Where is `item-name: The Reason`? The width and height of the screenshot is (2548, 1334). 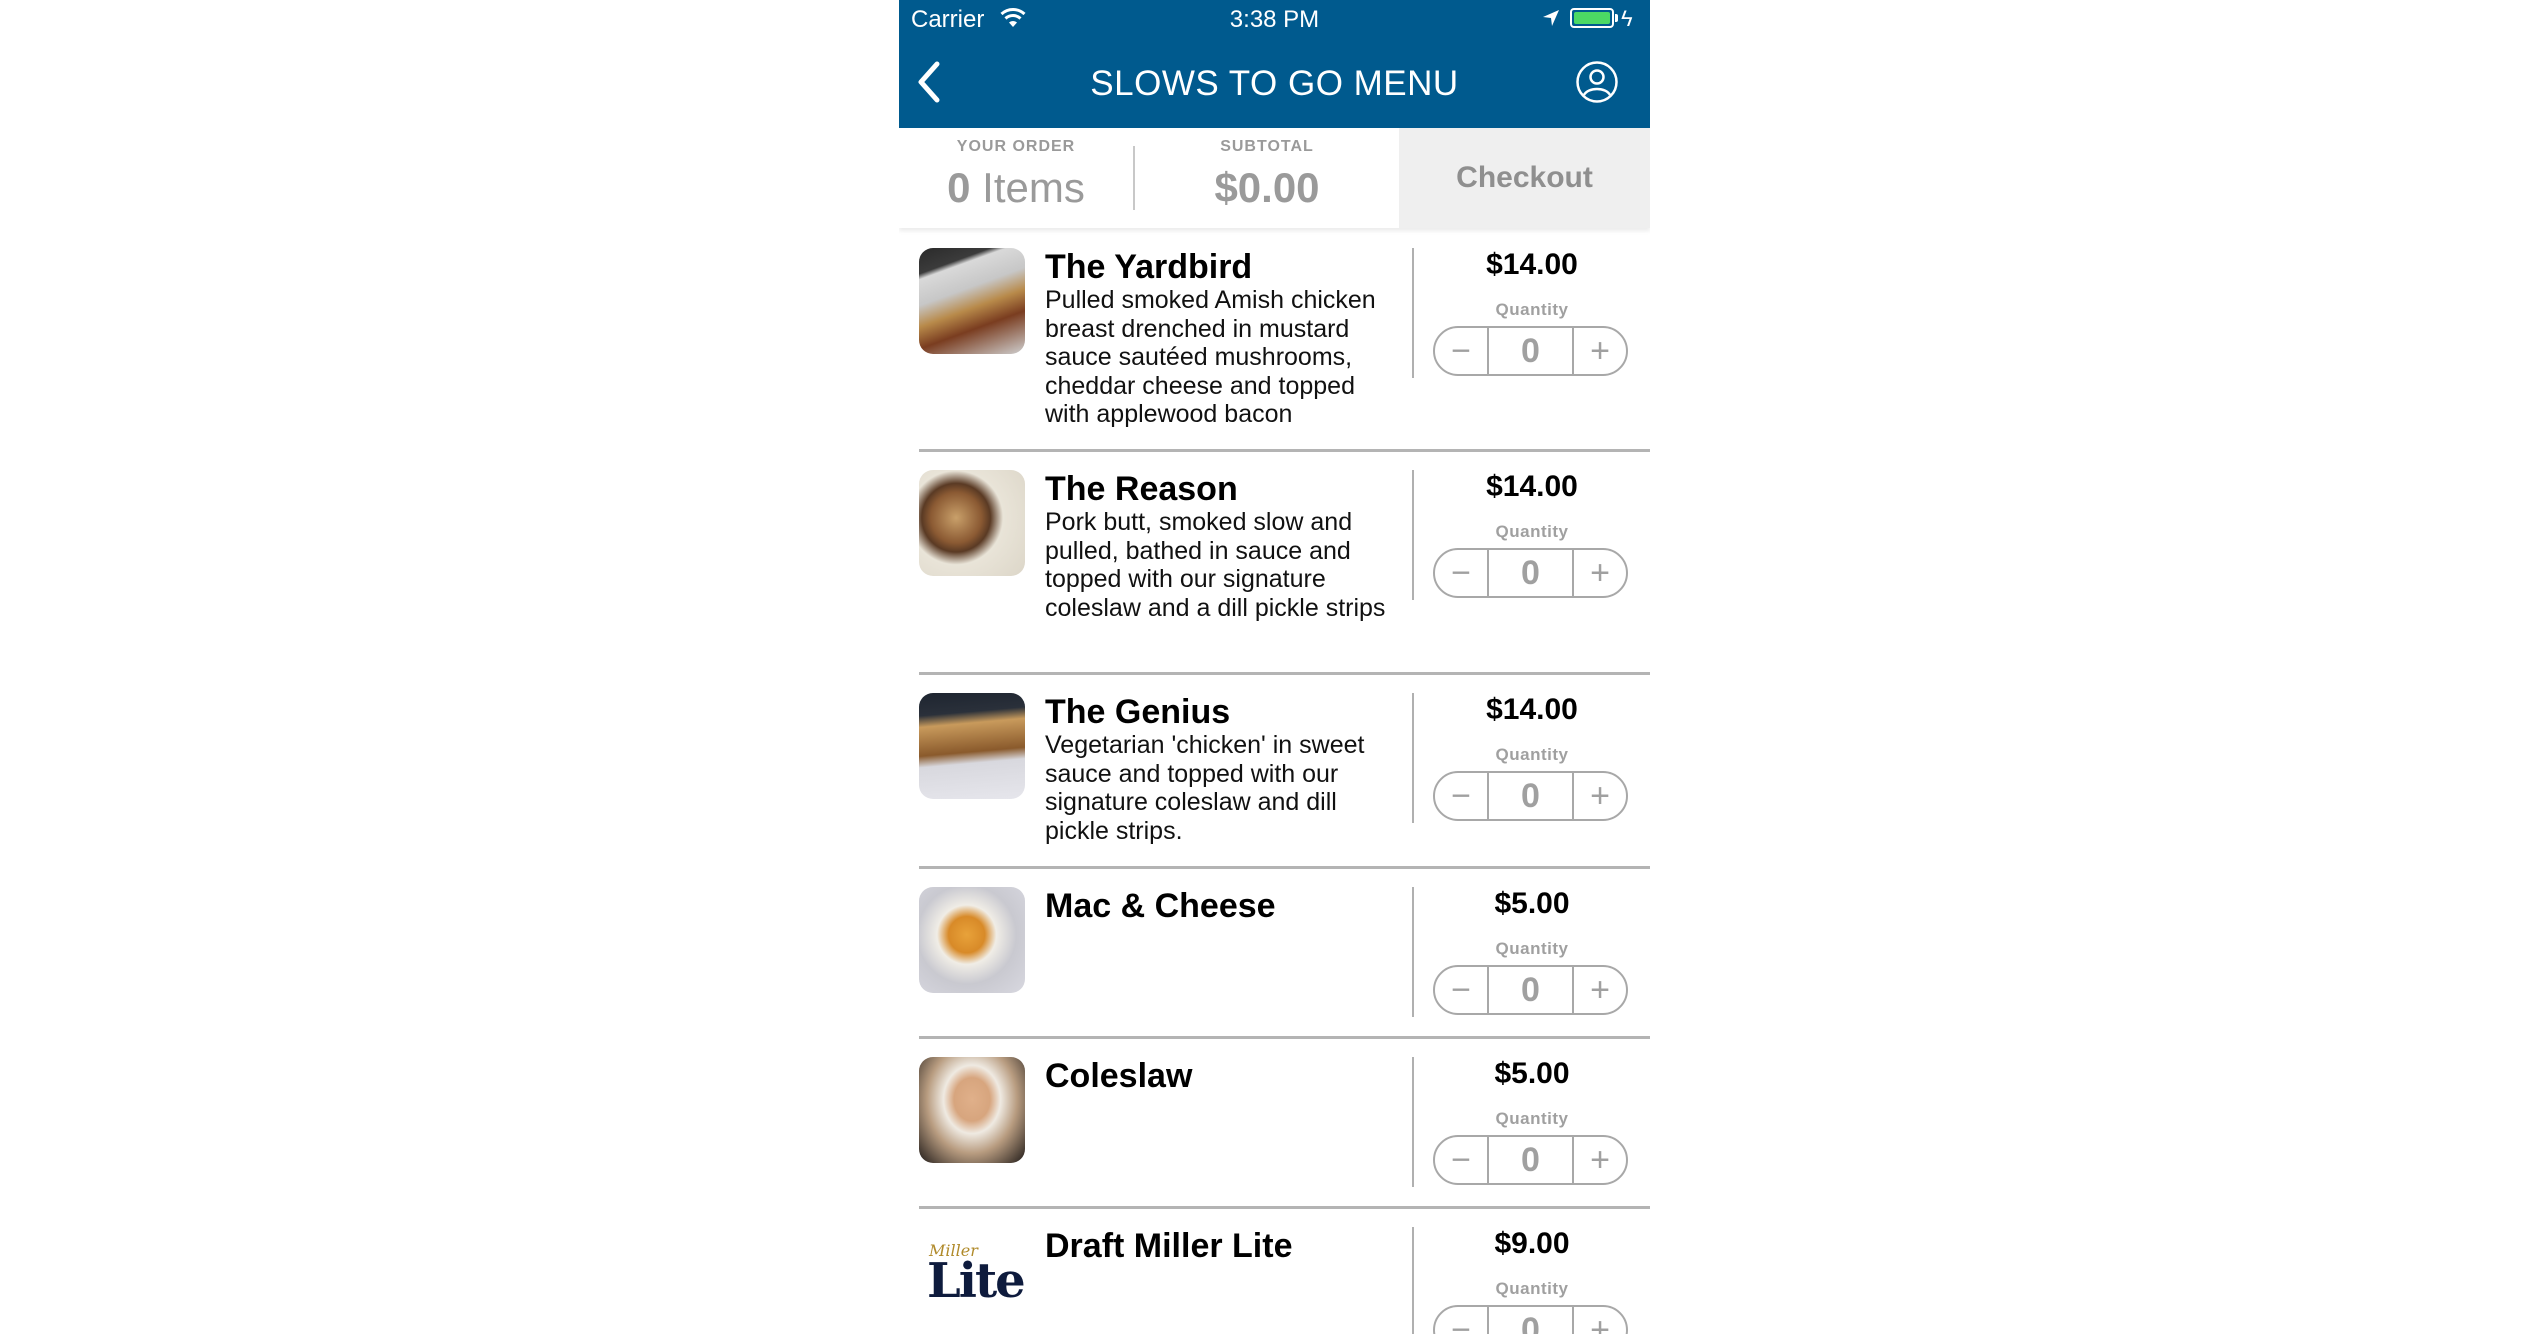 item-name: The Reason is located at coordinates (1141, 489).